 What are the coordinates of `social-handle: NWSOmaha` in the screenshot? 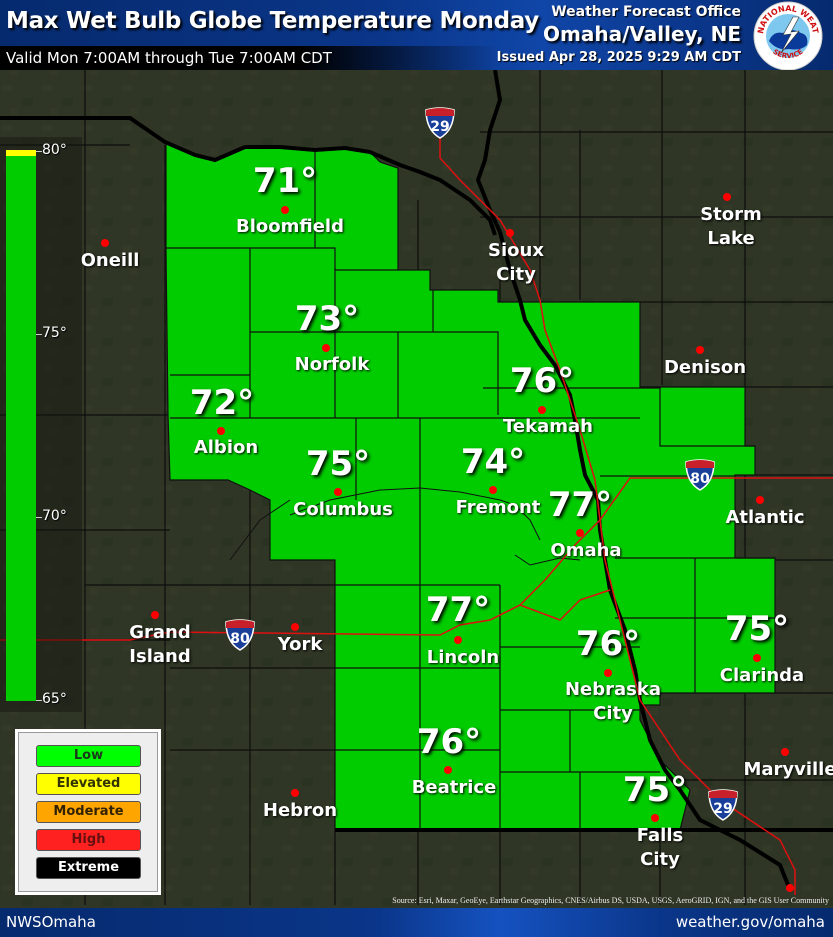 It's located at (51, 922).